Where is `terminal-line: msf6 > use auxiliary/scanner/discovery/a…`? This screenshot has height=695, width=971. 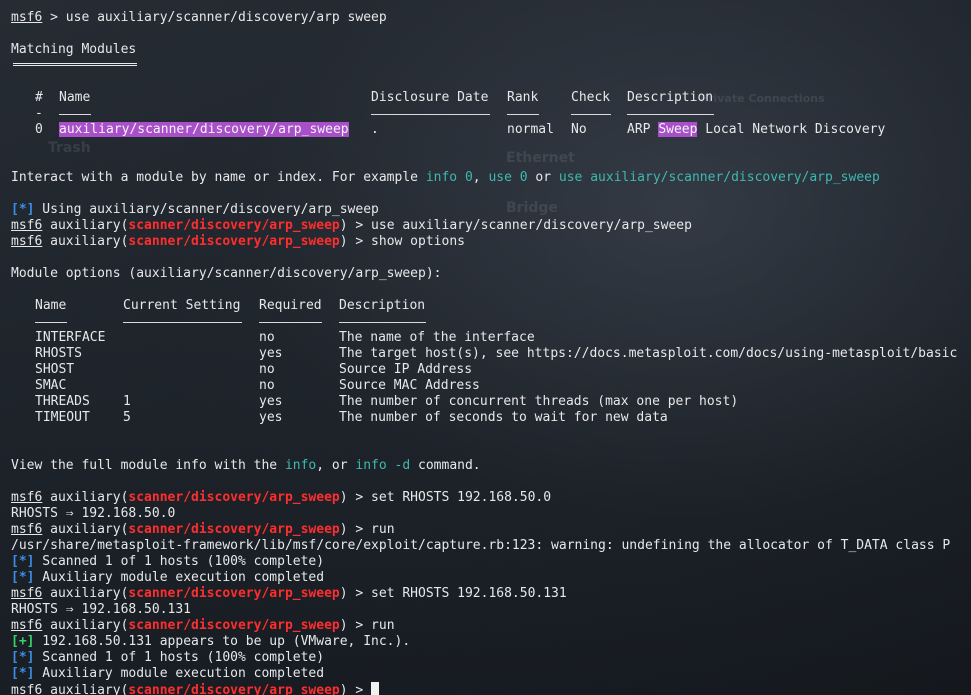
terminal-line: msf6 > use auxiliary/scanner/discovery/a… is located at coordinates (199, 18).